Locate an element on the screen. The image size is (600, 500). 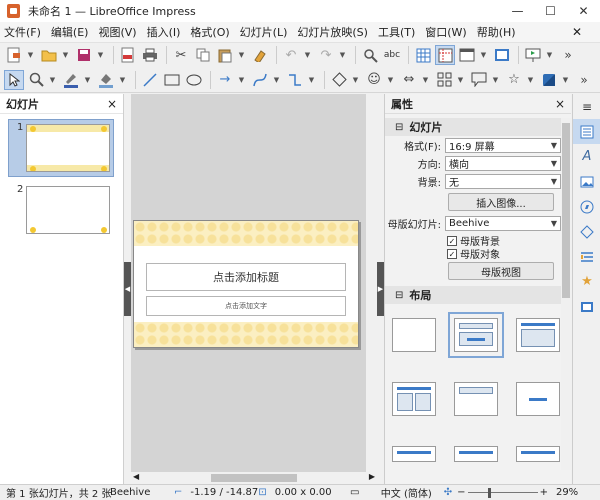
zoom-slider is located at coordinates (502, 492).